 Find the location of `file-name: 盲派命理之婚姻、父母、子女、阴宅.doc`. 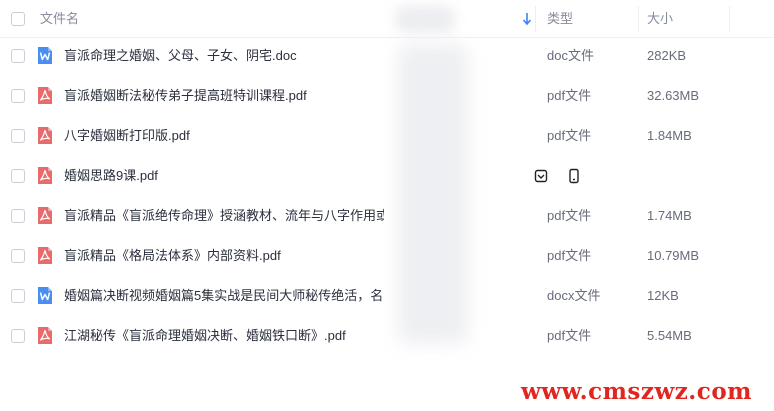

file-name: 盲派命理之婚姻、父母、子女、阴宅.doc is located at coordinates (180, 56).